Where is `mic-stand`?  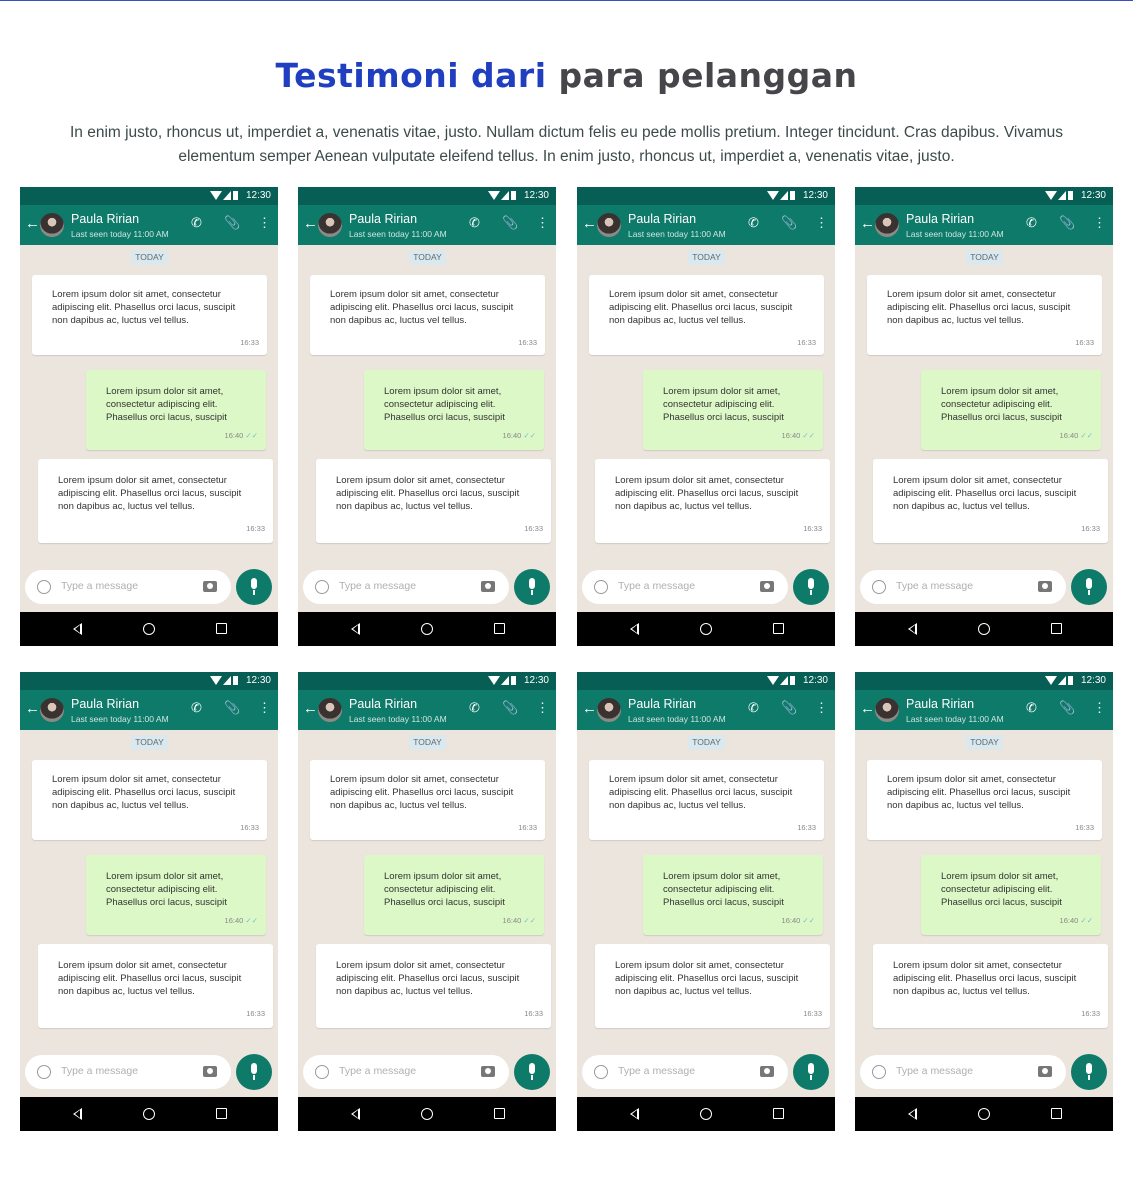 mic-stand is located at coordinates (254, 592).